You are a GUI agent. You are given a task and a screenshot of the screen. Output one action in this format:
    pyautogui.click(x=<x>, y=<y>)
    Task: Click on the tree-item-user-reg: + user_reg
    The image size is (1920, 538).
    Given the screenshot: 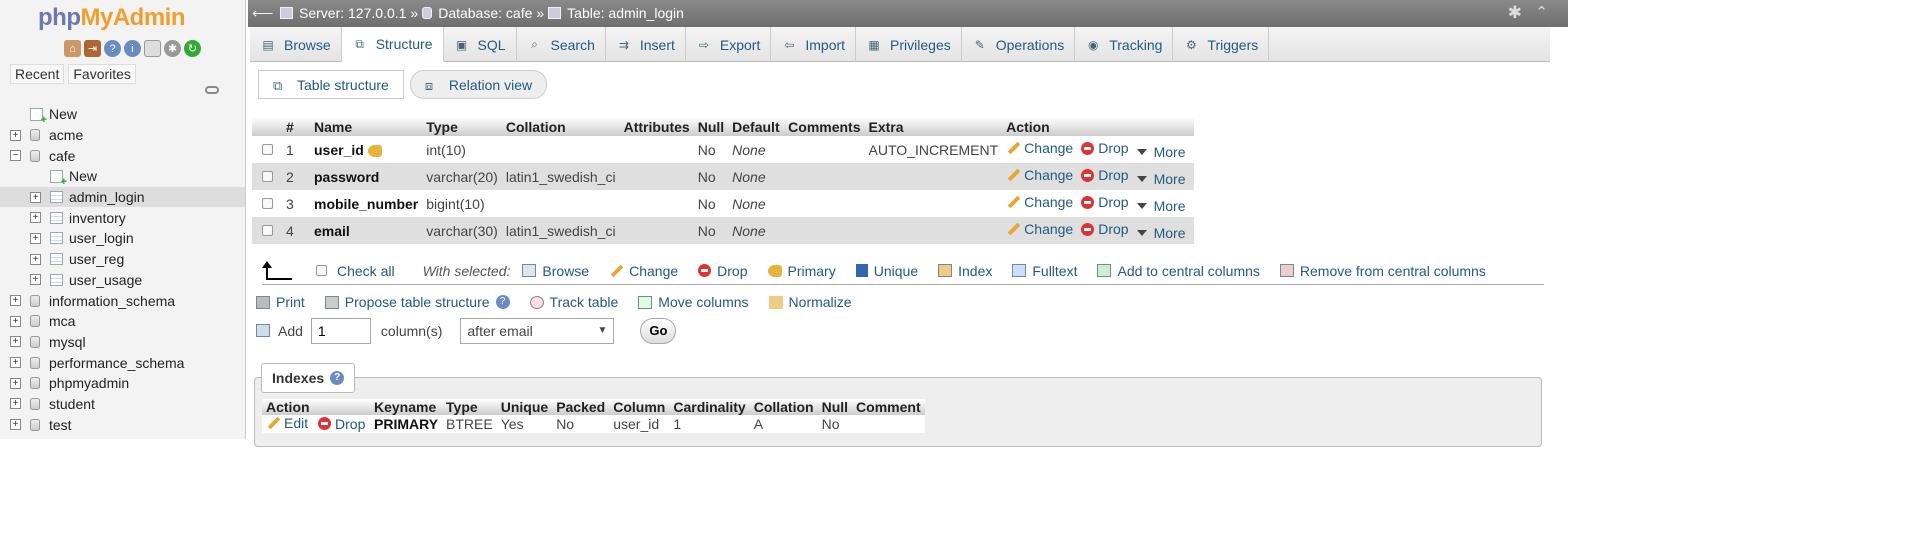 What is the action you would take?
    pyautogui.click(x=122, y=259)
    